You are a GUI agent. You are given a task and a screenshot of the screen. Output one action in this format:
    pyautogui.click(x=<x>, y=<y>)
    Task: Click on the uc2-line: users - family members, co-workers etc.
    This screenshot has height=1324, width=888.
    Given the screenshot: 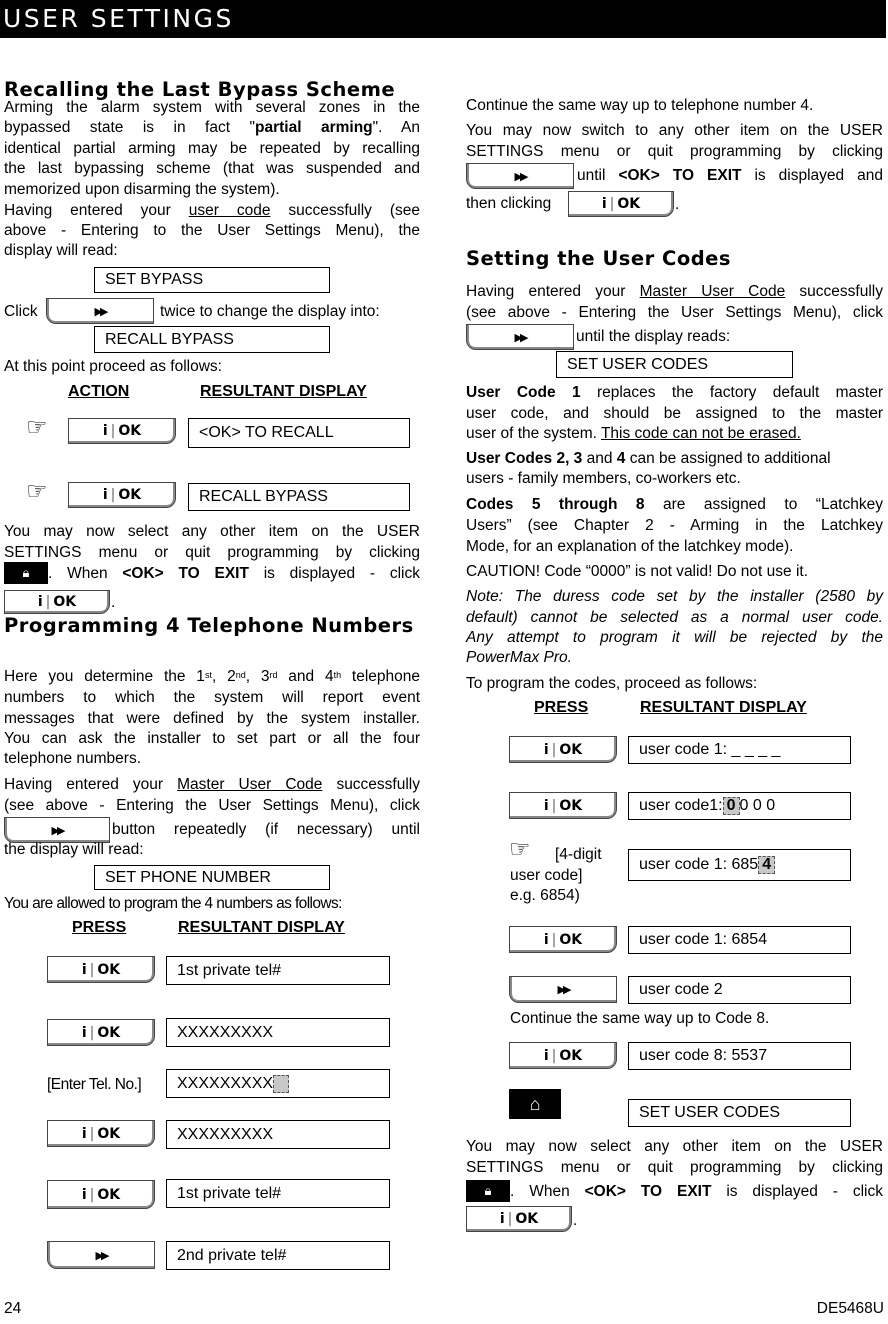 What is the action you would take?
    pyautogui.click(x=603, y=478)
    